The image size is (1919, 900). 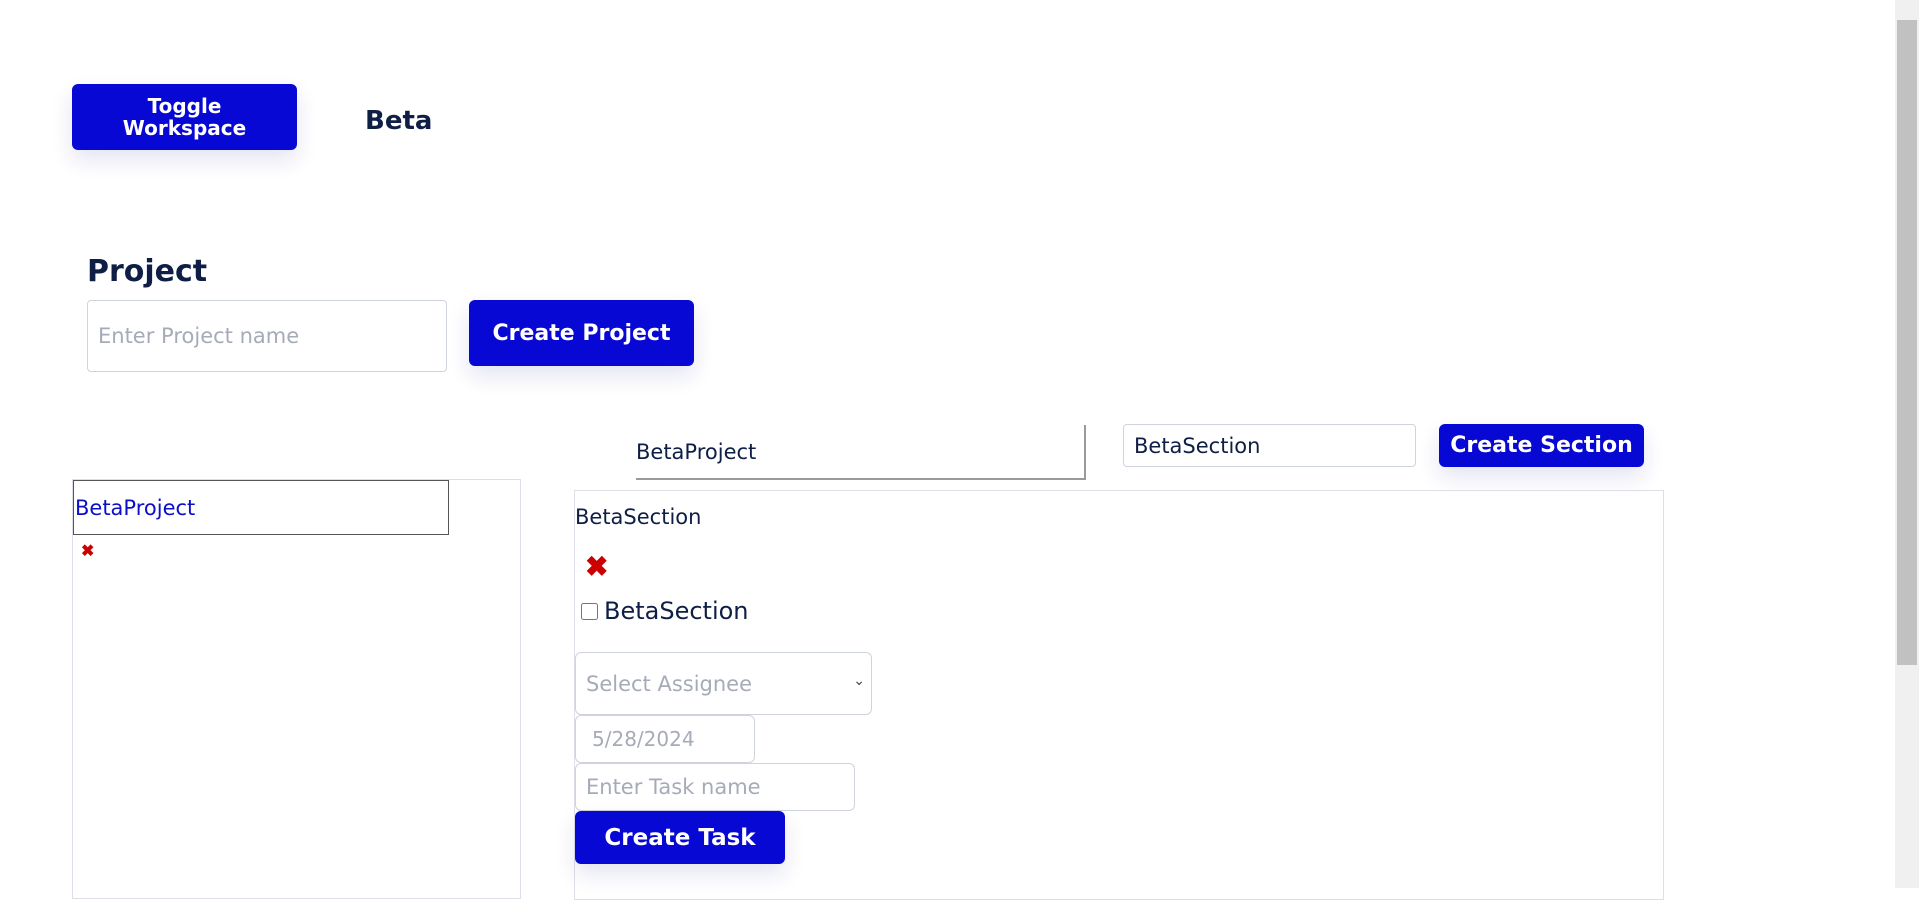 I want to click on create-task-button: Create Task, so click(x=680, y=837).